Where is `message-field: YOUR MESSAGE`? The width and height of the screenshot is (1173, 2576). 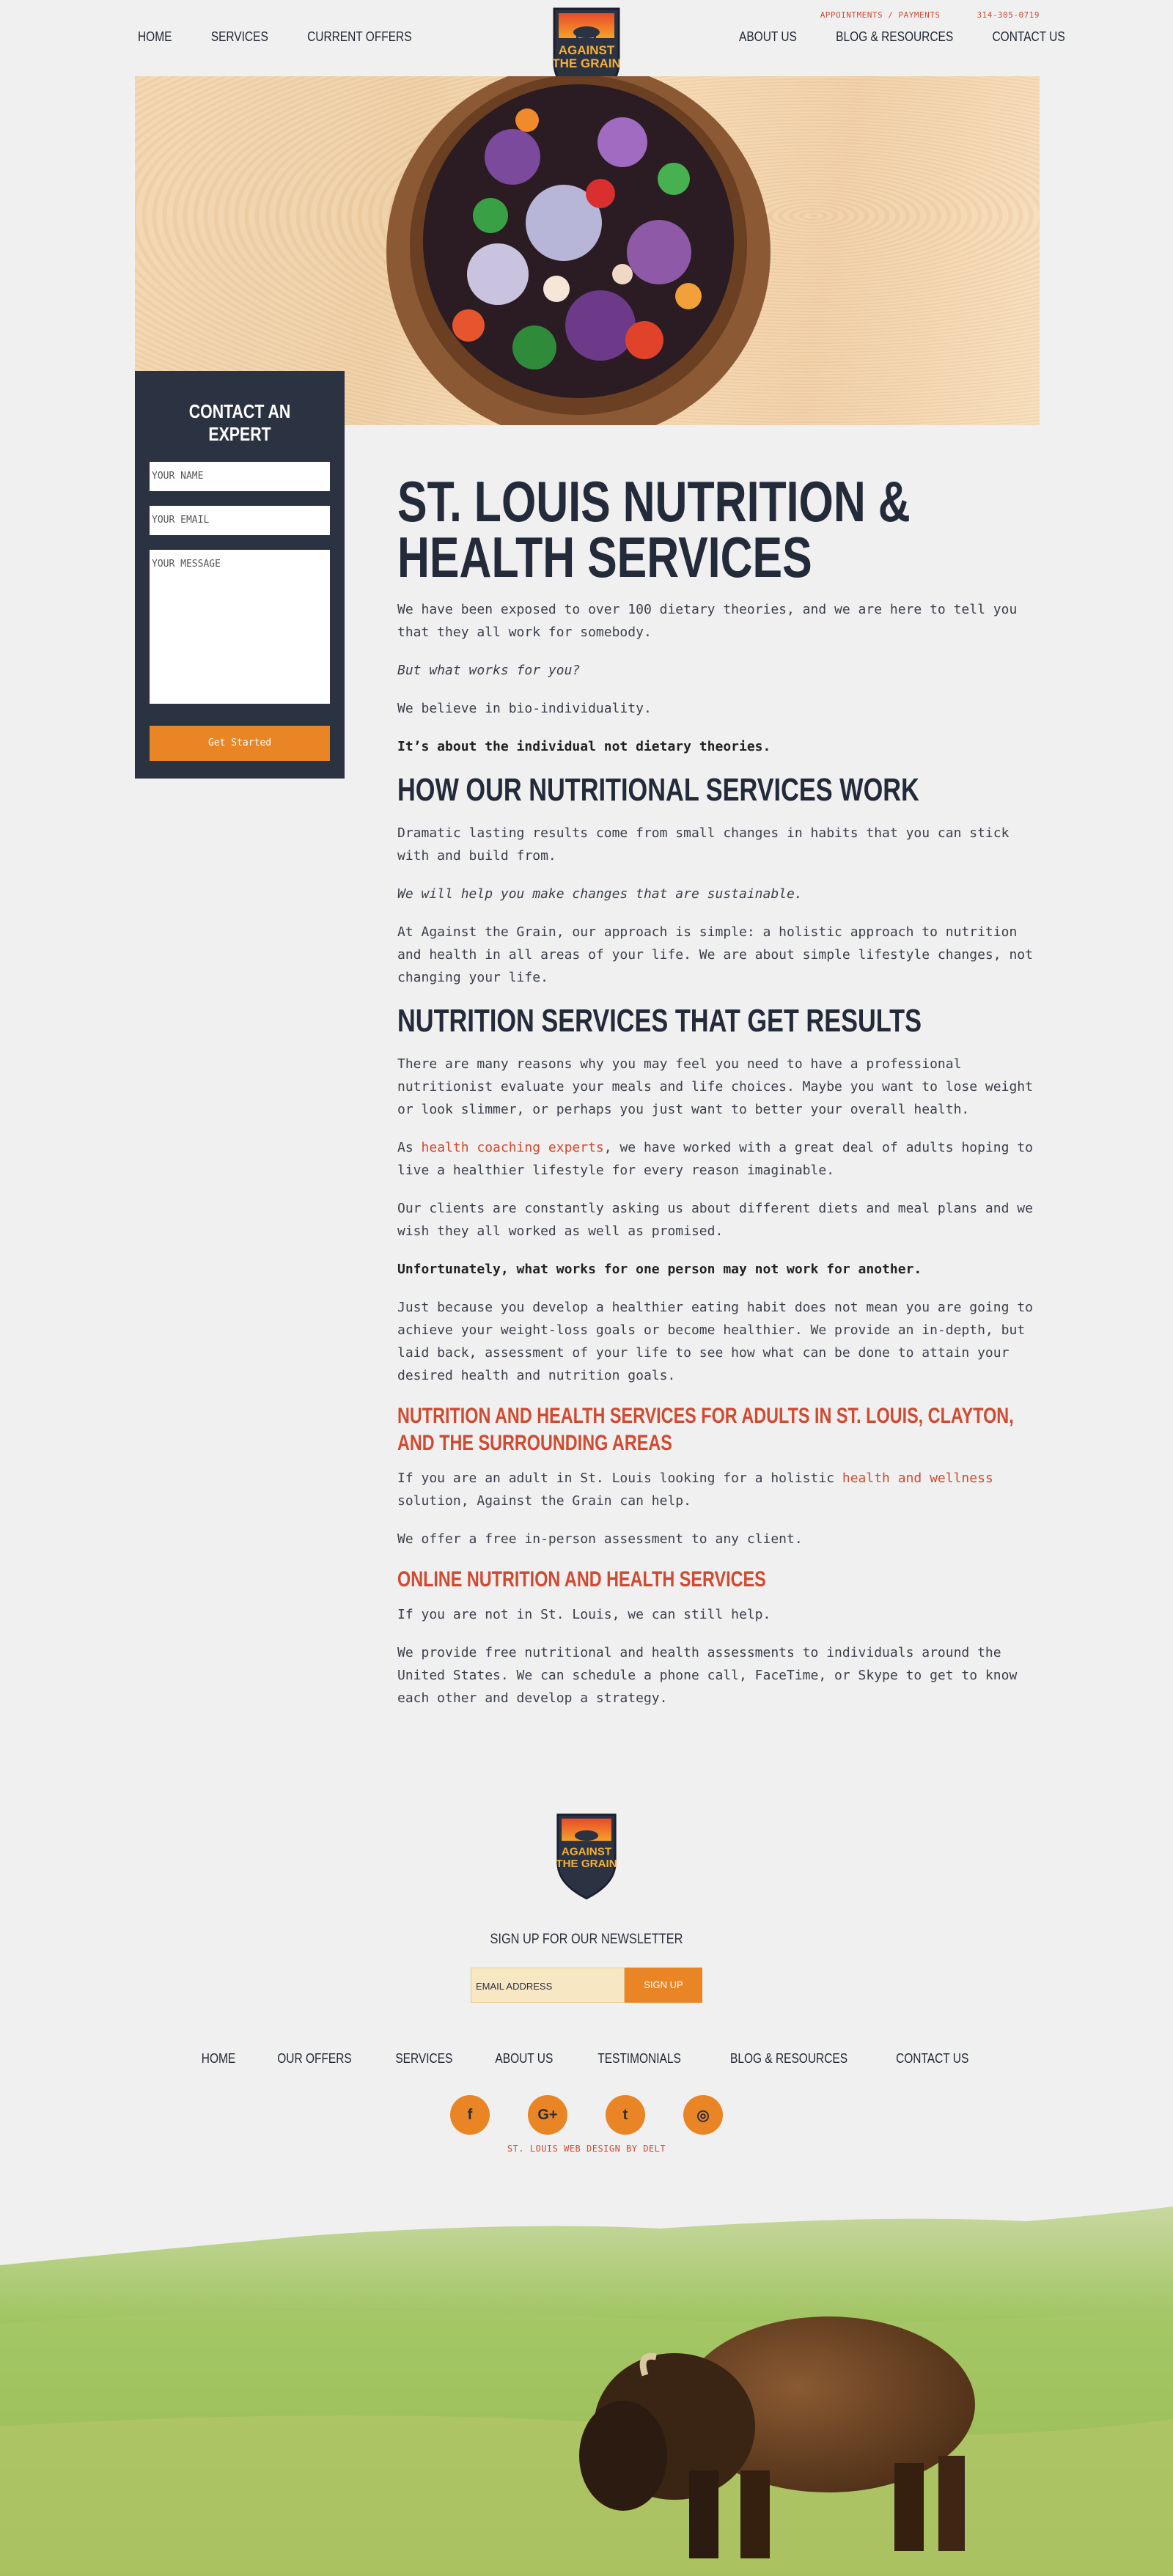
message-field: YOUR MESSAGE is located at coordinates (240, 627).